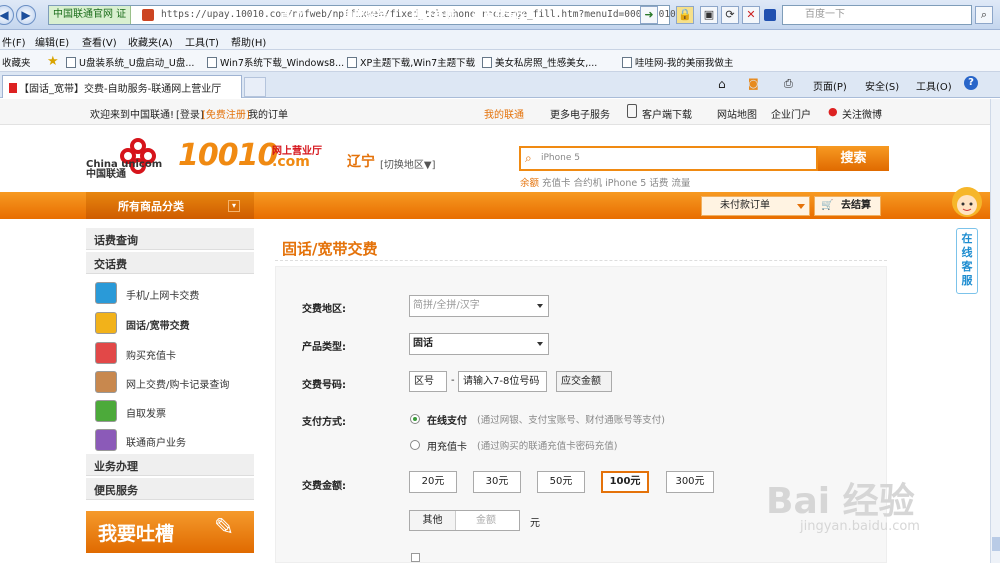  Describe the element at coordinates (667, 113) in the screenshot. I see `client-download-link: 客户端下载` at that location.